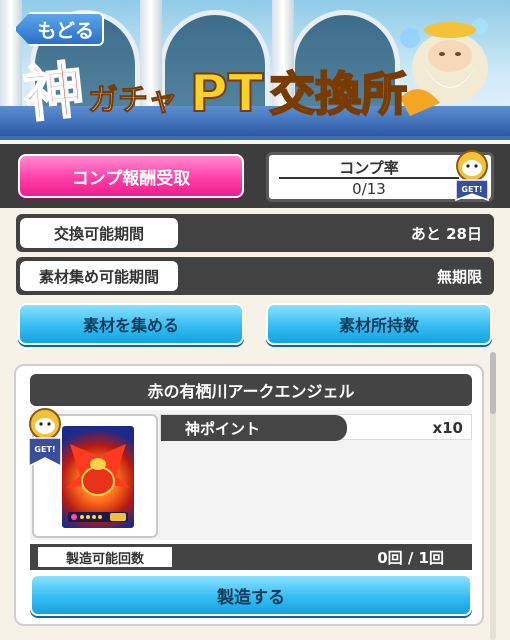  I want to click on collect-materials-label: 素材を集める, so click(130, 325).